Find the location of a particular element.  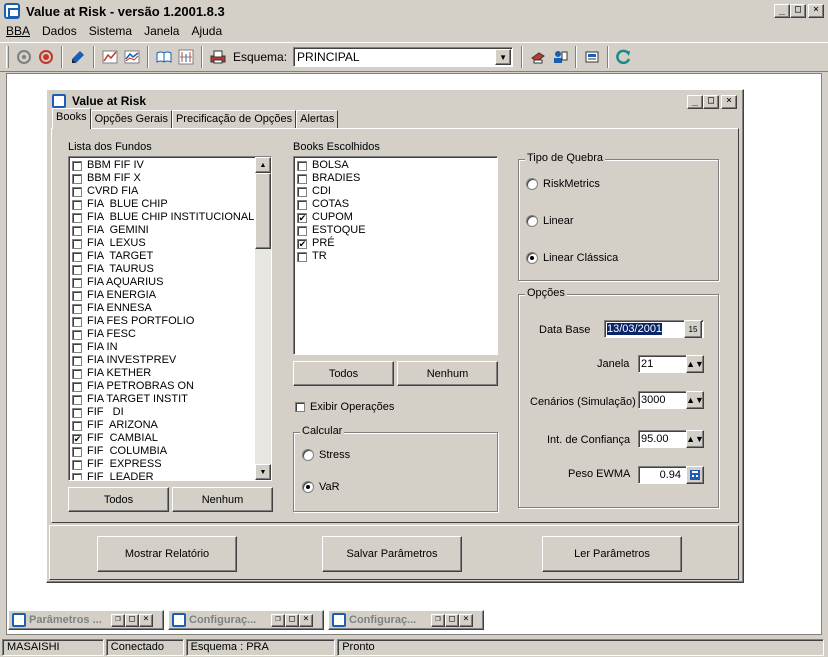

funds-item: FIA TARGET INSTIT is located at coordinates (162, 399).